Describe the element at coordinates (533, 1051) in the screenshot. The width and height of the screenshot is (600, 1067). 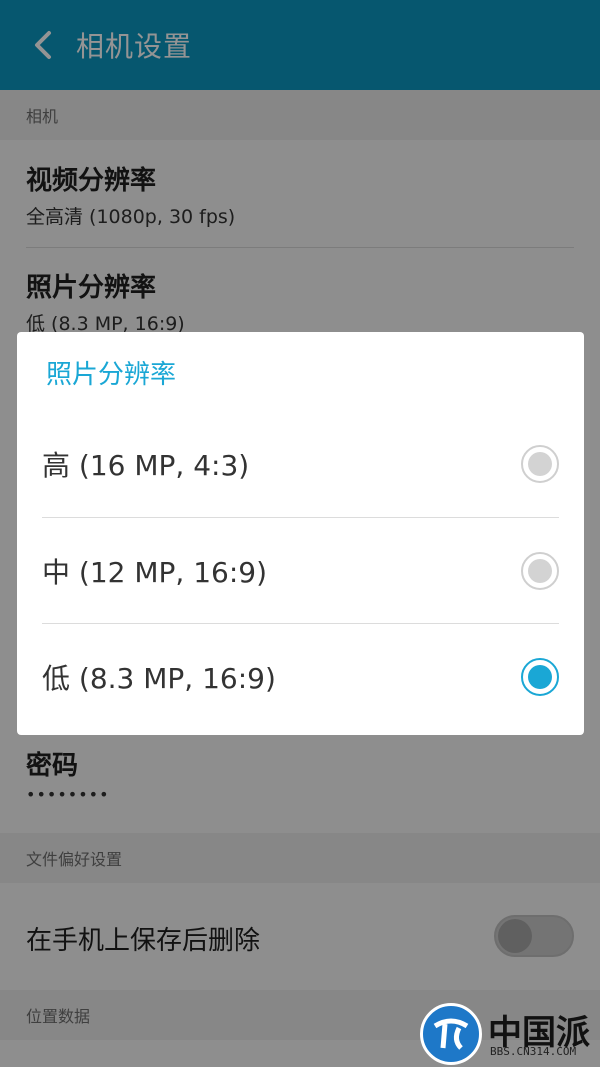
I see `watermark-url: BBS.CN314.COM` at that location.